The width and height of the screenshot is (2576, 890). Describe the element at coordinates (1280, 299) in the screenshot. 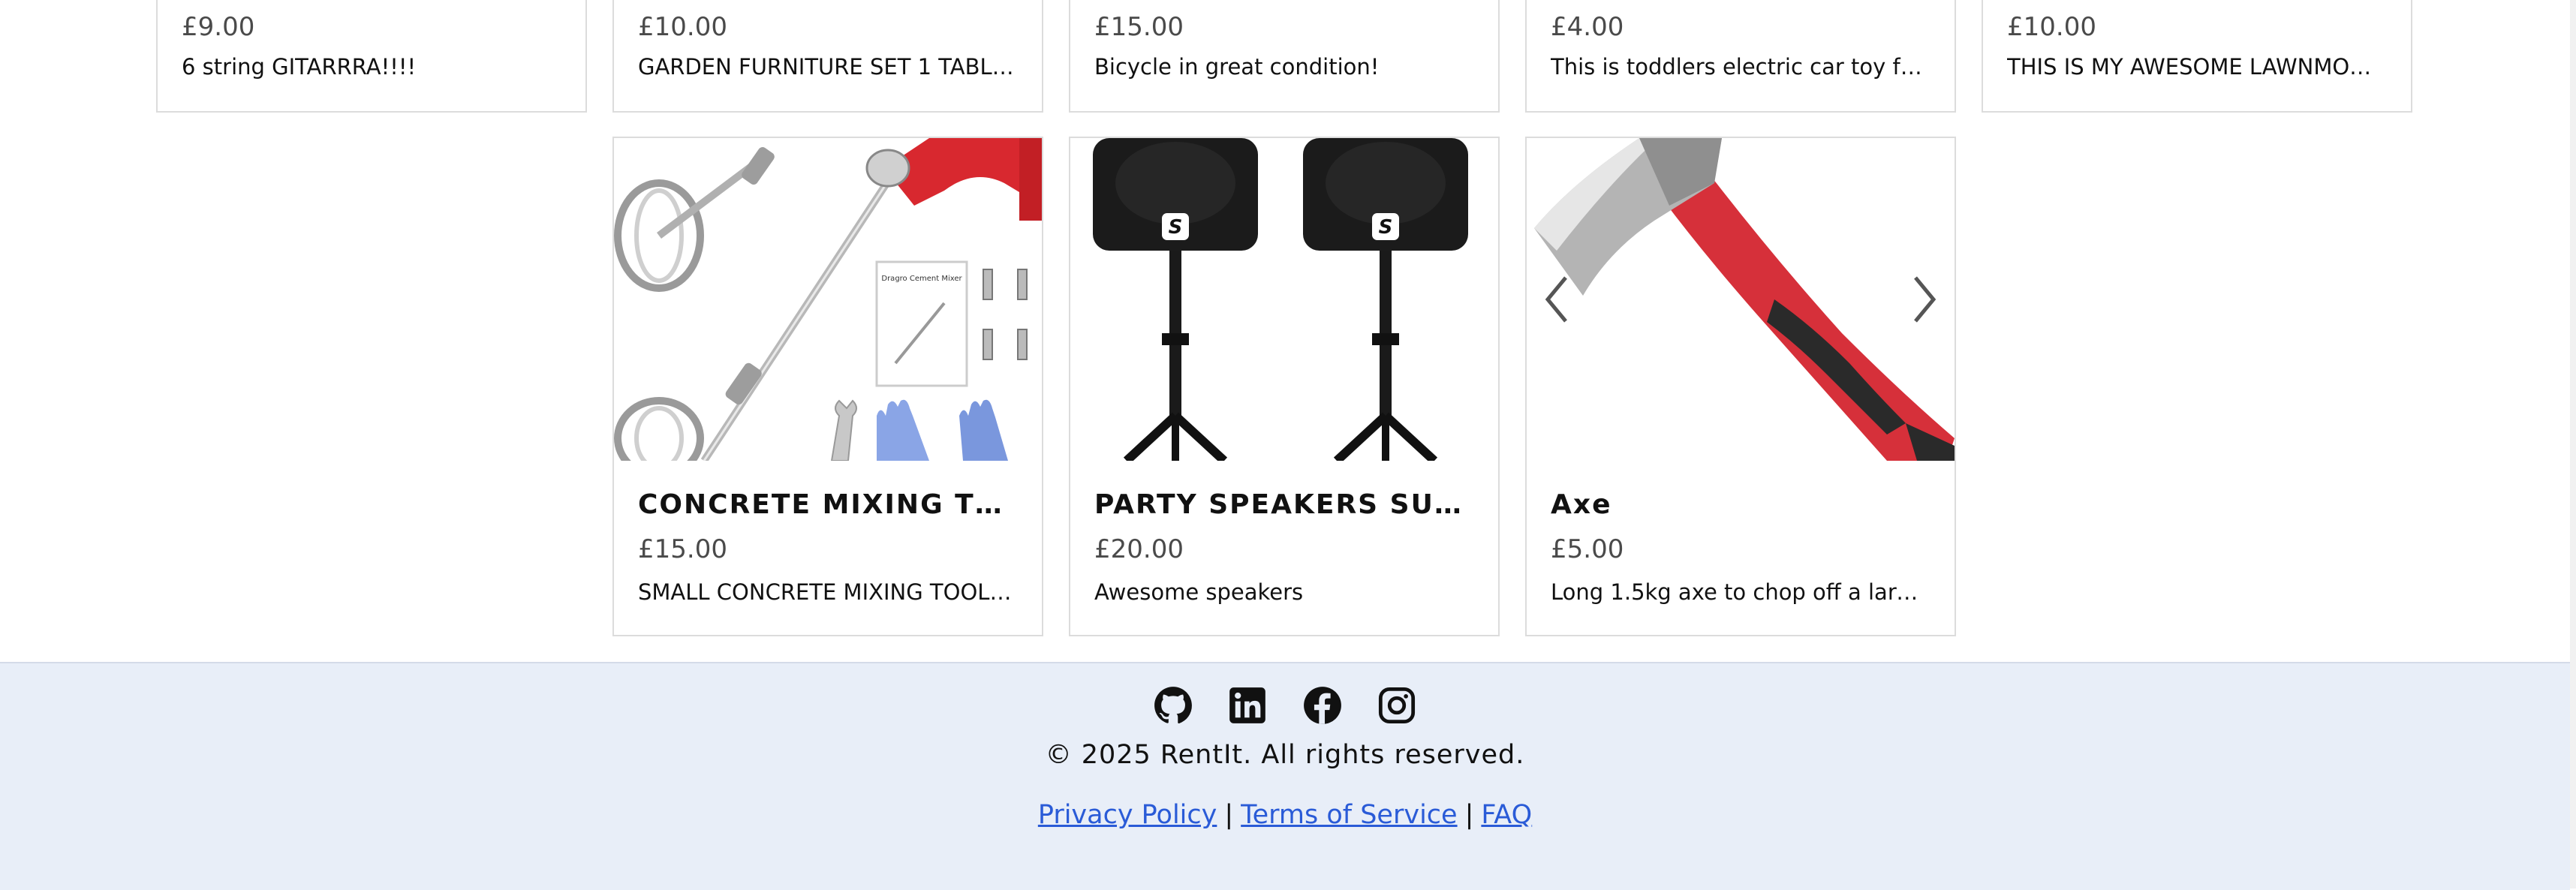

I see `speakers-illustration: S S` at that location.